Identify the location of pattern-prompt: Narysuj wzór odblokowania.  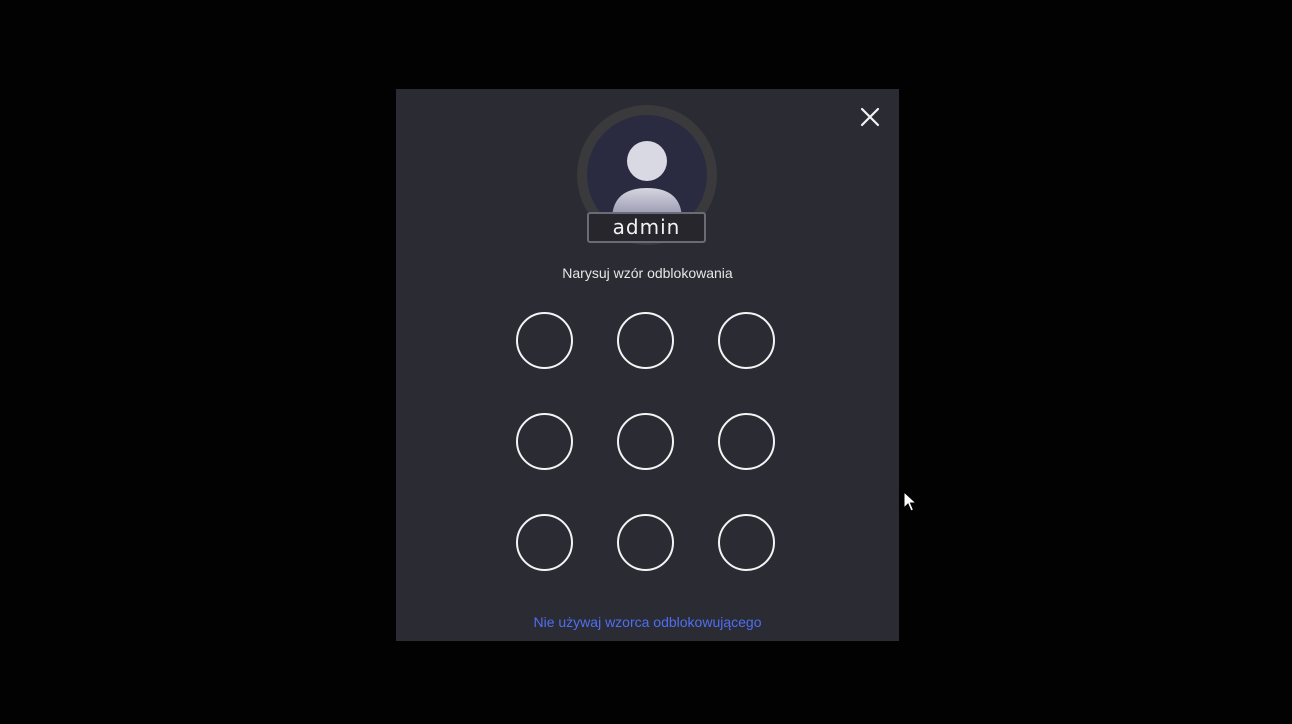
(647, 273).